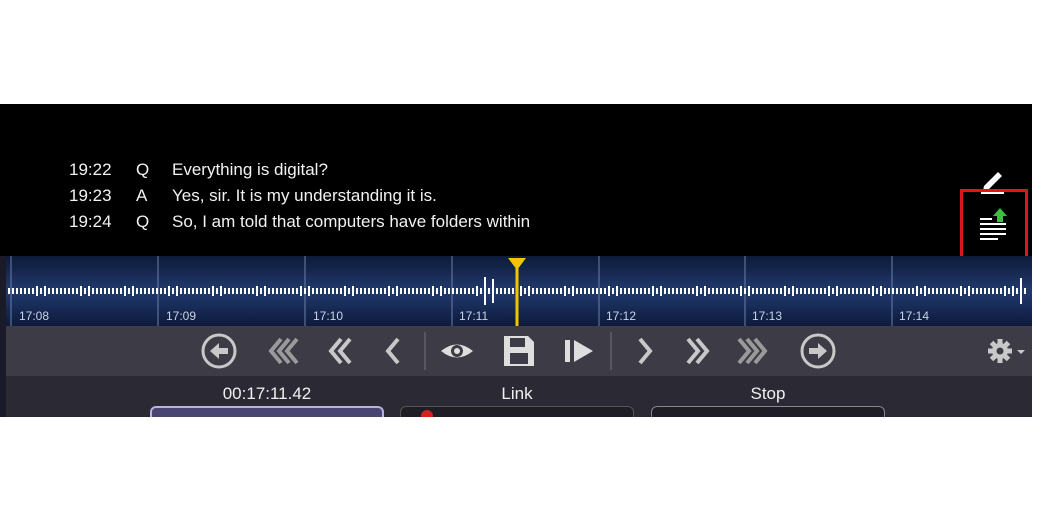 Image resolution: width=1044 pixels, height=522 pixels. Describe the element at coordinates (427, 413) in the screenshot. I see `record-dot-icon` at that location.